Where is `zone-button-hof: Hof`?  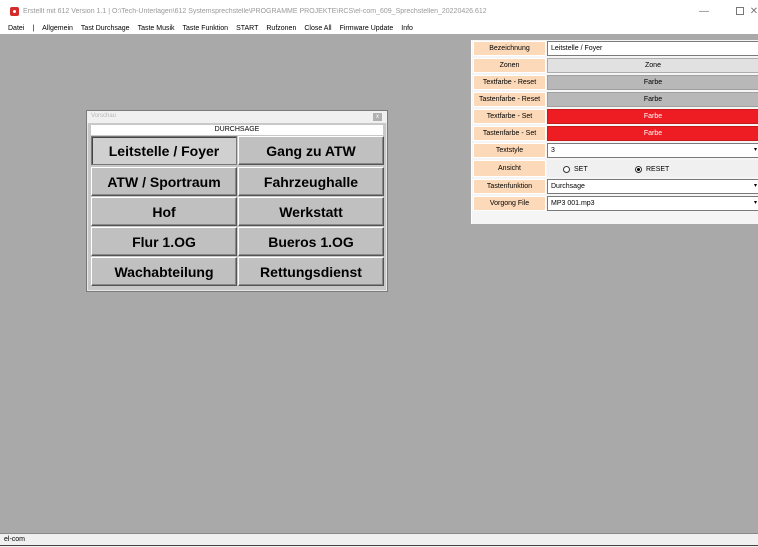 zone-button-hof: Hof is located at coordinates (164, 211).